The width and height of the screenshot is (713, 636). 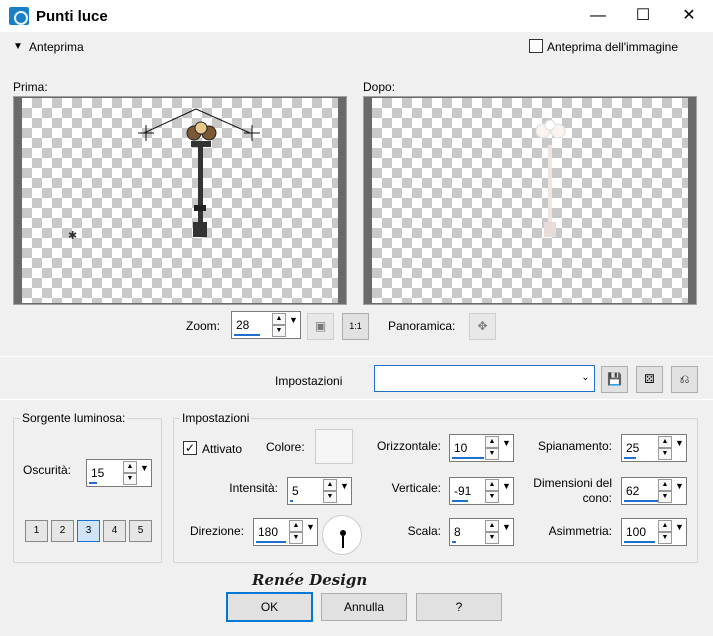 I want to click on zoom-down-icon: ▼, so click(x=279, y=331).